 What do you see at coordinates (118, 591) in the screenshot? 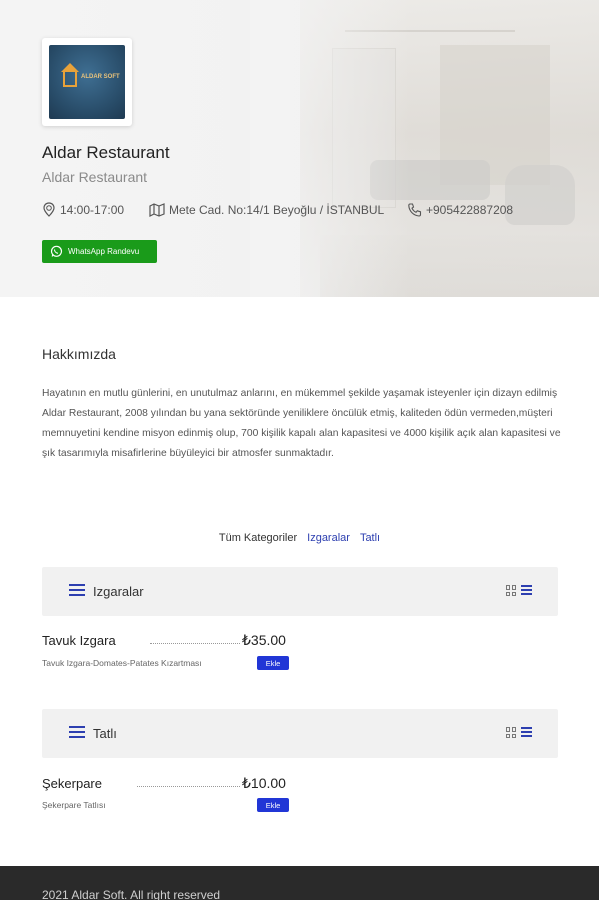
I see `section-title: Izgaralar` at bounding box center [118, 591].